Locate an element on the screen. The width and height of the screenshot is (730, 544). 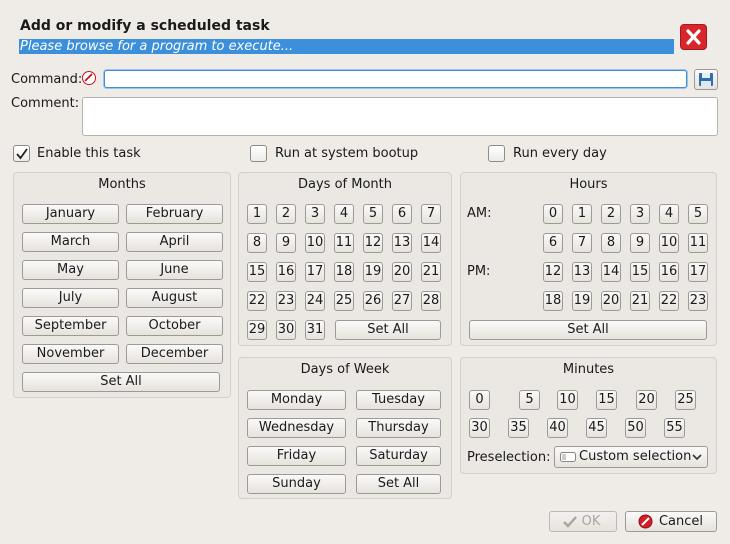
day-of-month-button-3: 3 is located at coordinates (315, 214).